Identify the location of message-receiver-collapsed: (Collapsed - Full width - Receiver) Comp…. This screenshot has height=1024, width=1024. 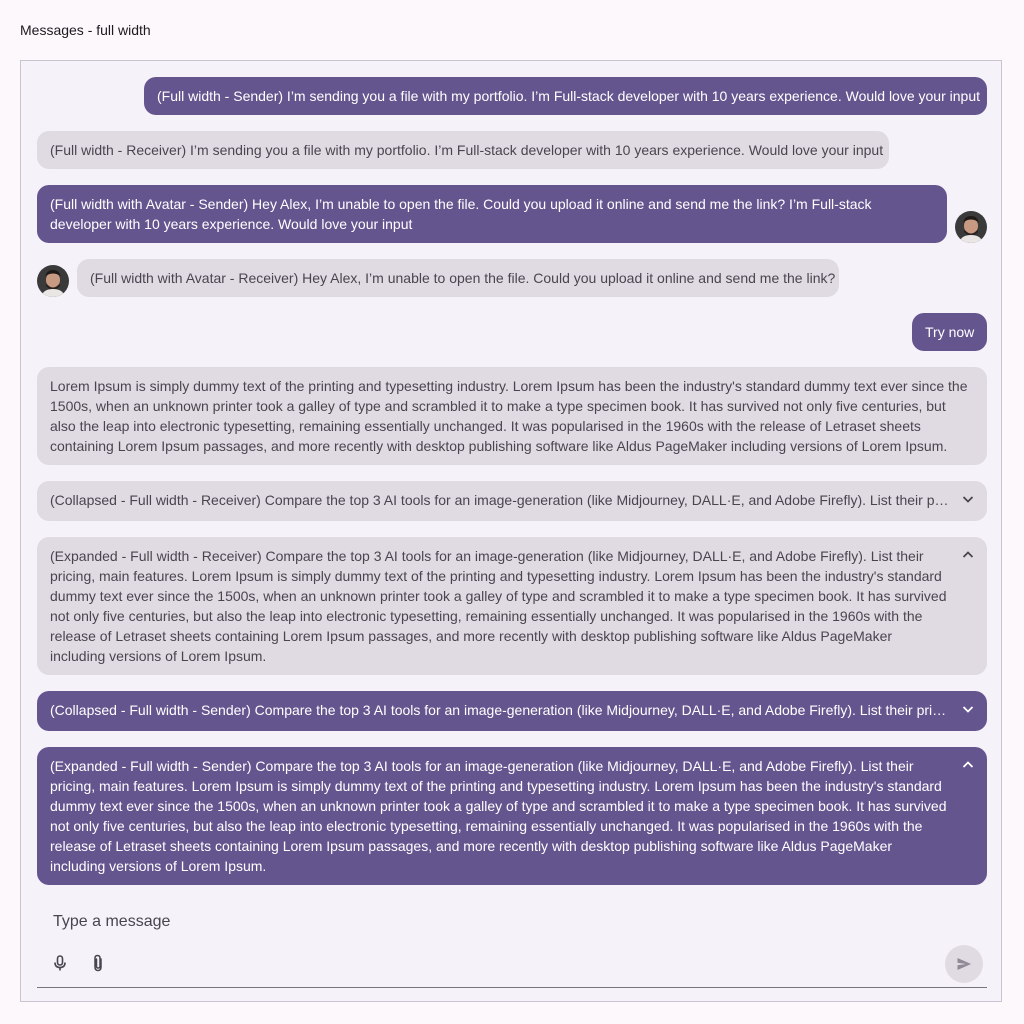
(512, 501).